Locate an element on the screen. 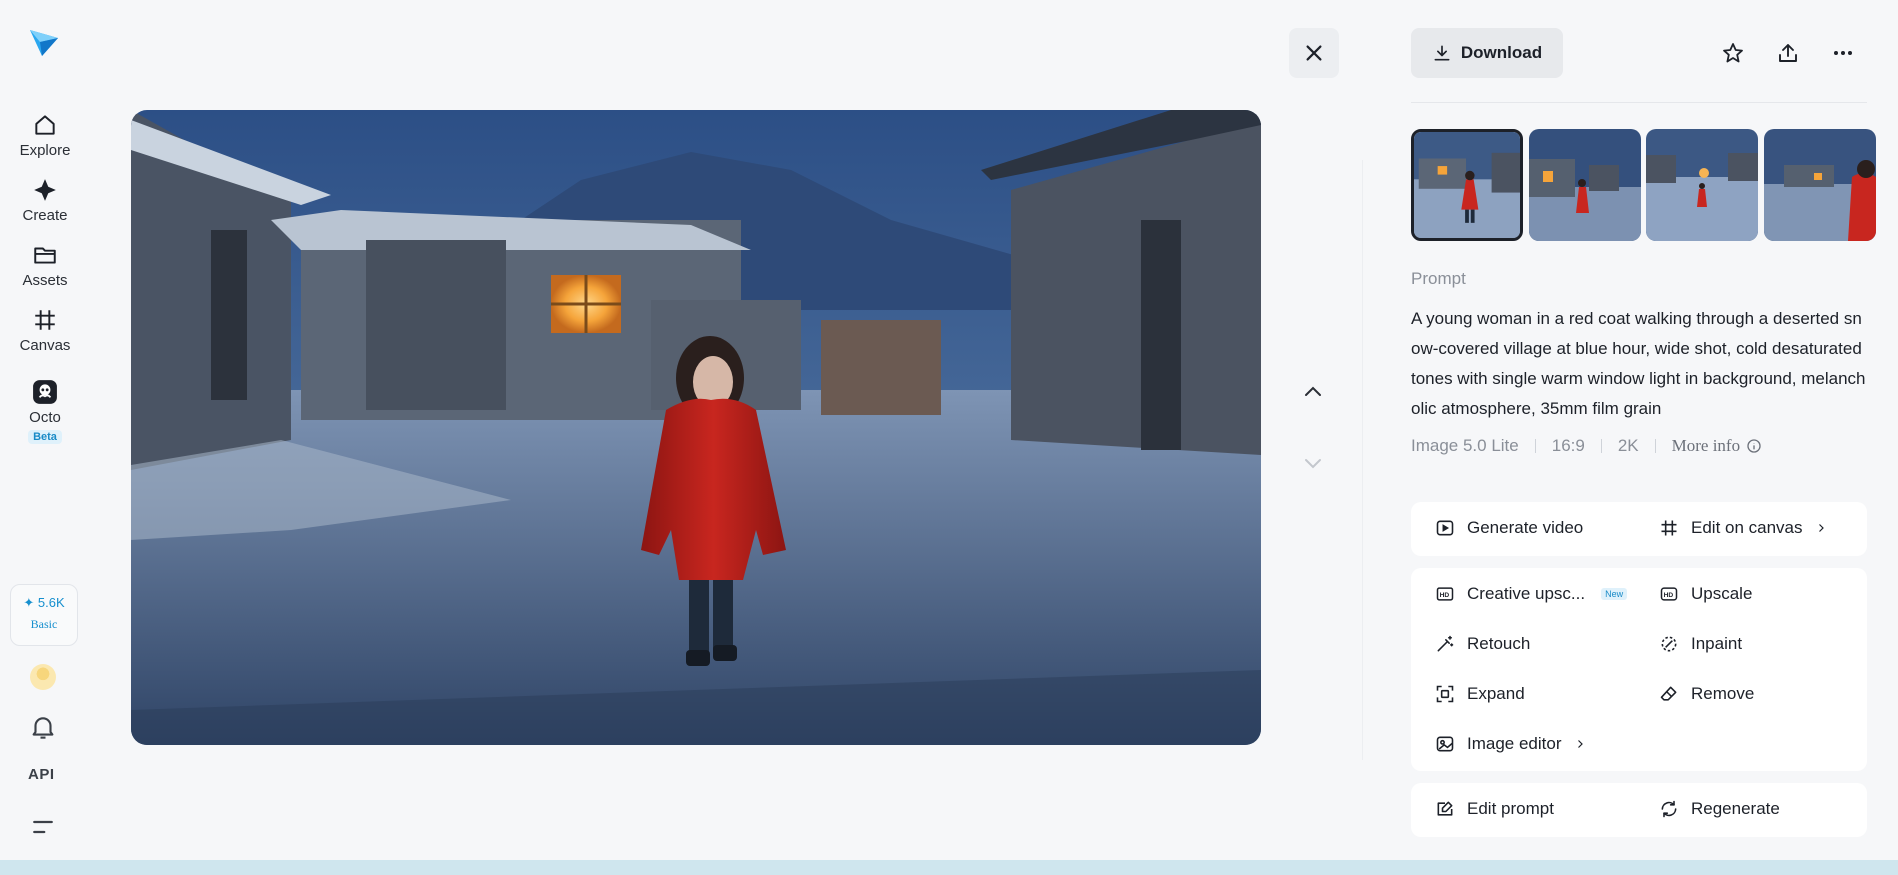 The image size is (1898, 875). video-actions-card: Generate video Edit on canvas is located at coordinates (1639, 529).